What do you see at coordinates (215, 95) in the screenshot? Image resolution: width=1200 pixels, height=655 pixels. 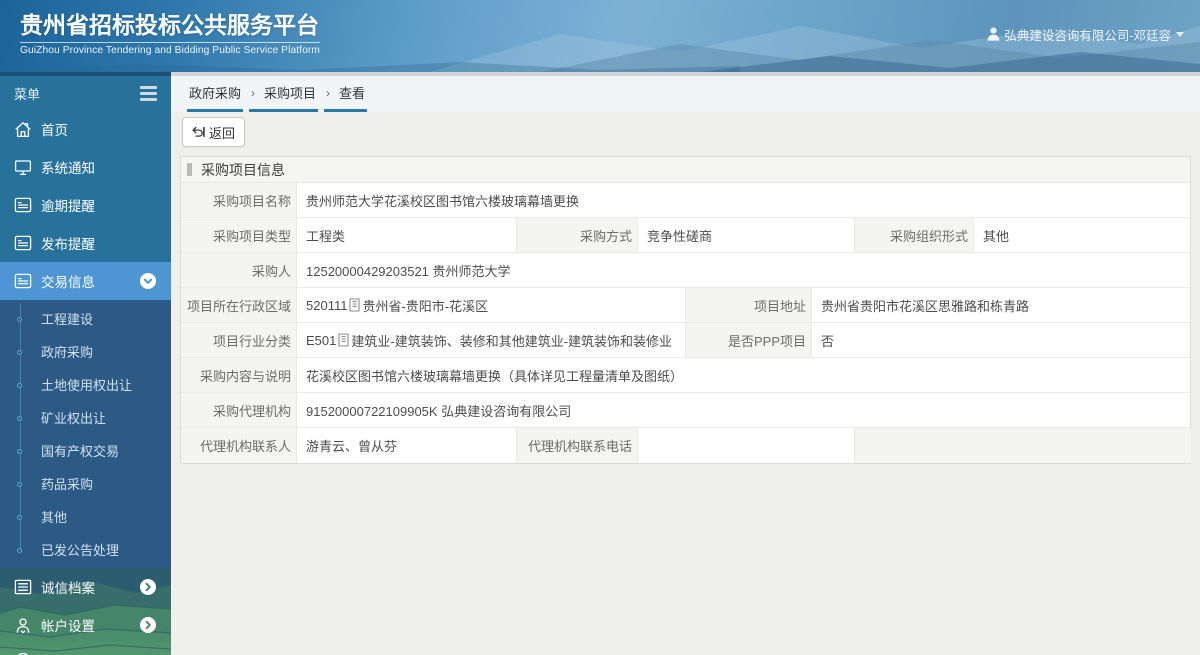 I see `breadcrumb-item-gov-procurement: 政府采购` at bounding box center [215, 95].